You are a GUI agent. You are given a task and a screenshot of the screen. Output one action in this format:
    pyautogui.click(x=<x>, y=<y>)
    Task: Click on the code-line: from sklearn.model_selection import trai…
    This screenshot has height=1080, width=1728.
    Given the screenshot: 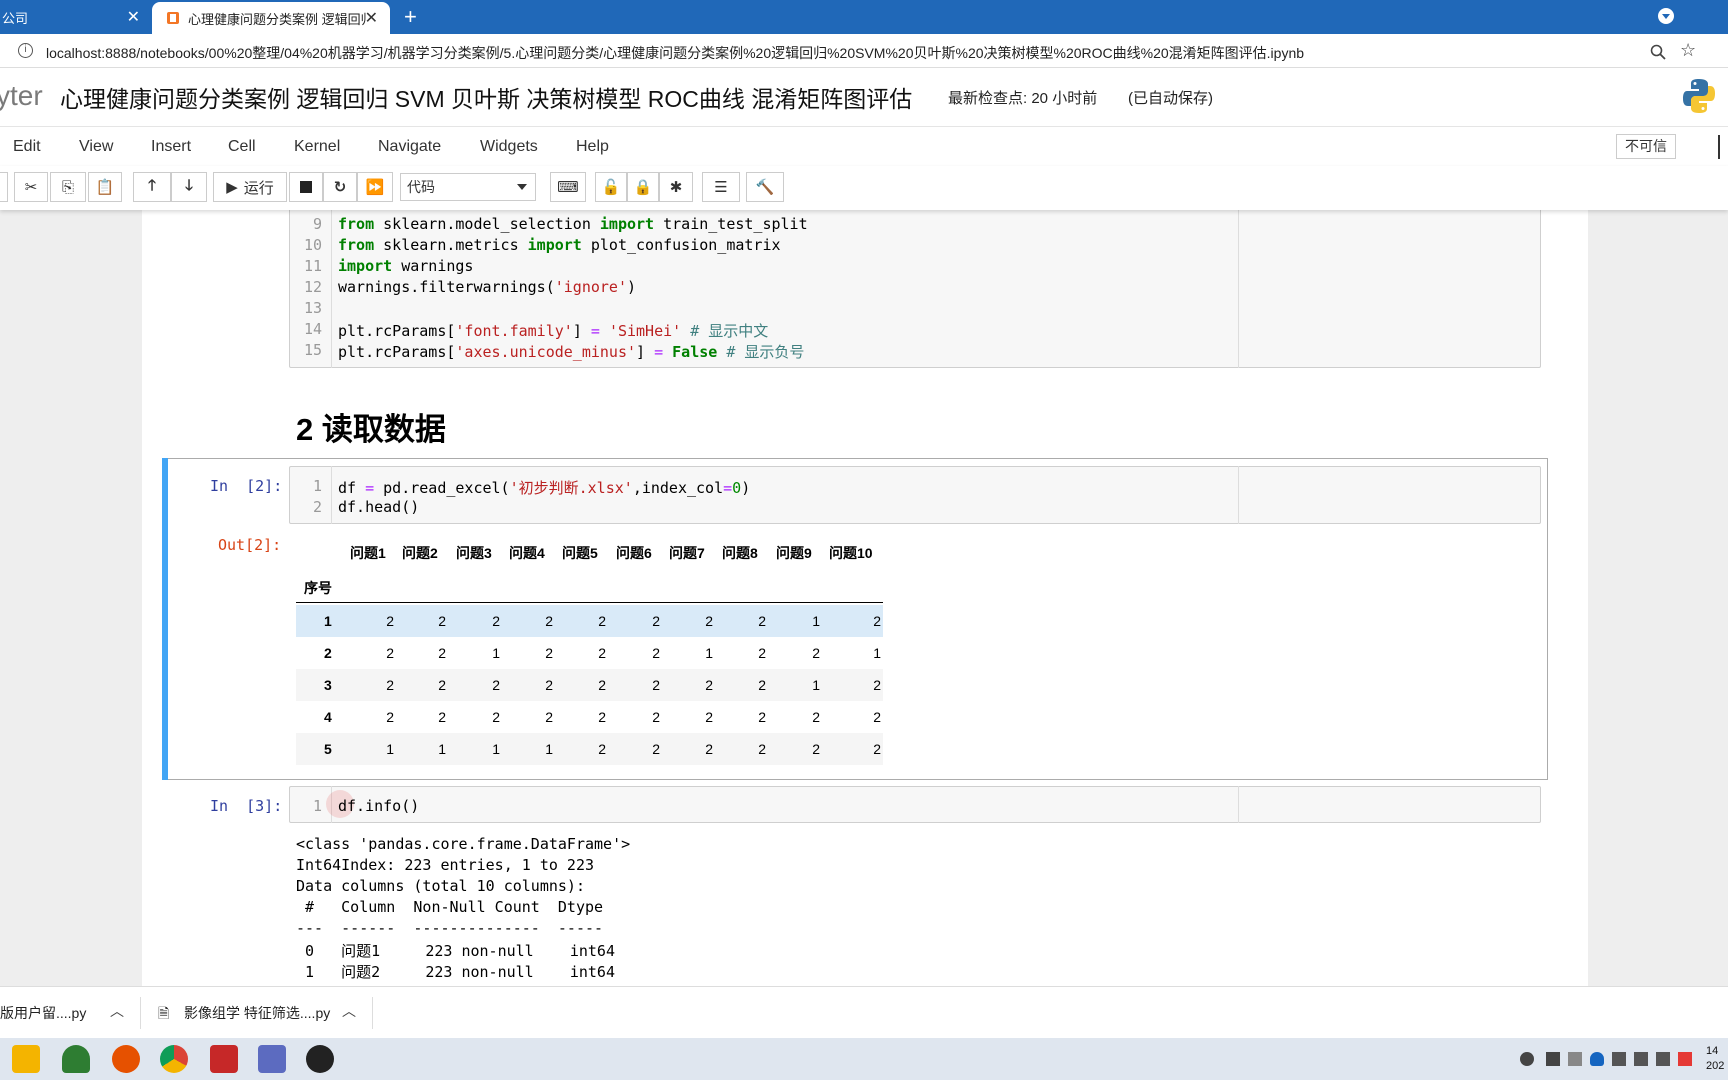 What is the action you would take?
    pyautogui.click(x=573, y=224)
    